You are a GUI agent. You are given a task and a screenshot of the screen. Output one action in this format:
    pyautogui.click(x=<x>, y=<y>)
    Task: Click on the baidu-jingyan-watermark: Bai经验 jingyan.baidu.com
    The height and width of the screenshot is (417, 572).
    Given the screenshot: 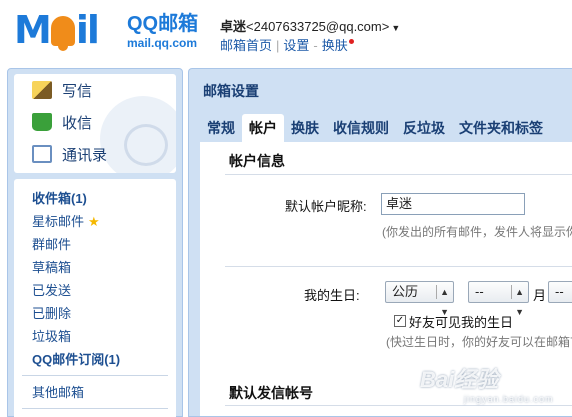 What is the action you would take?
    pyautogui.click(x=487, y=383)
    